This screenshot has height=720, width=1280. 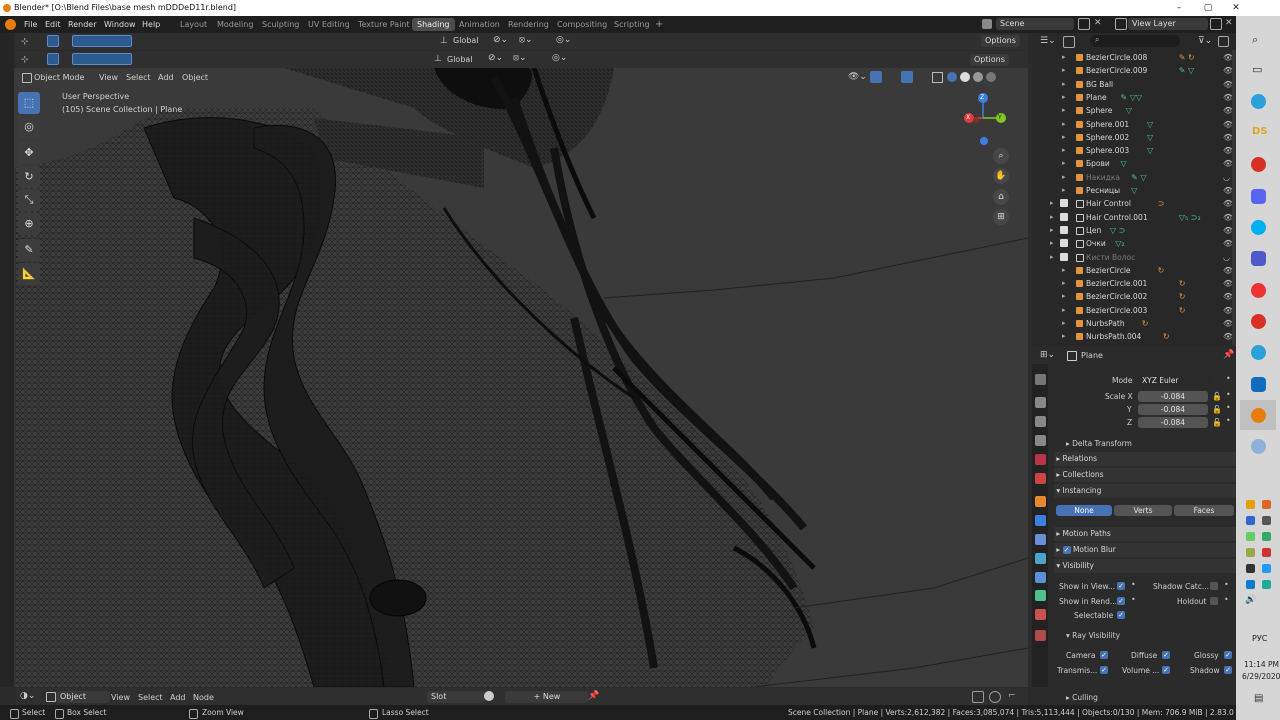 What do you see at coordinates (1266, 520) in the screenshot?
I see `tray-app2-icon` at bounding box center [1266, 520].